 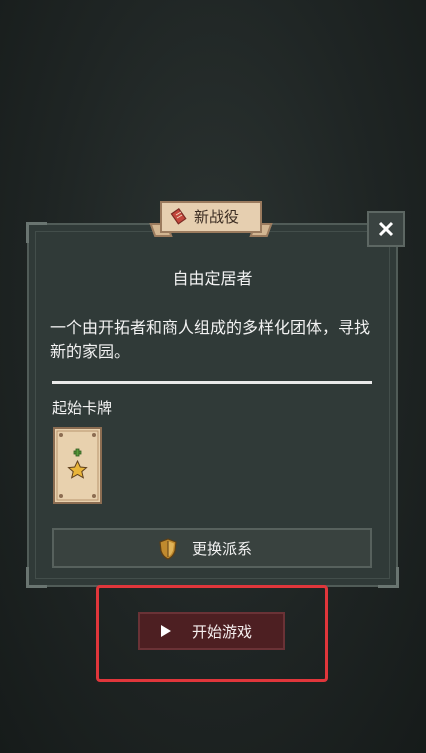 What do you see at coordinates (82, 408) in the screenshot?
I see `starting-cards-label: 起始卡牌` at bounding box center [82, 408].